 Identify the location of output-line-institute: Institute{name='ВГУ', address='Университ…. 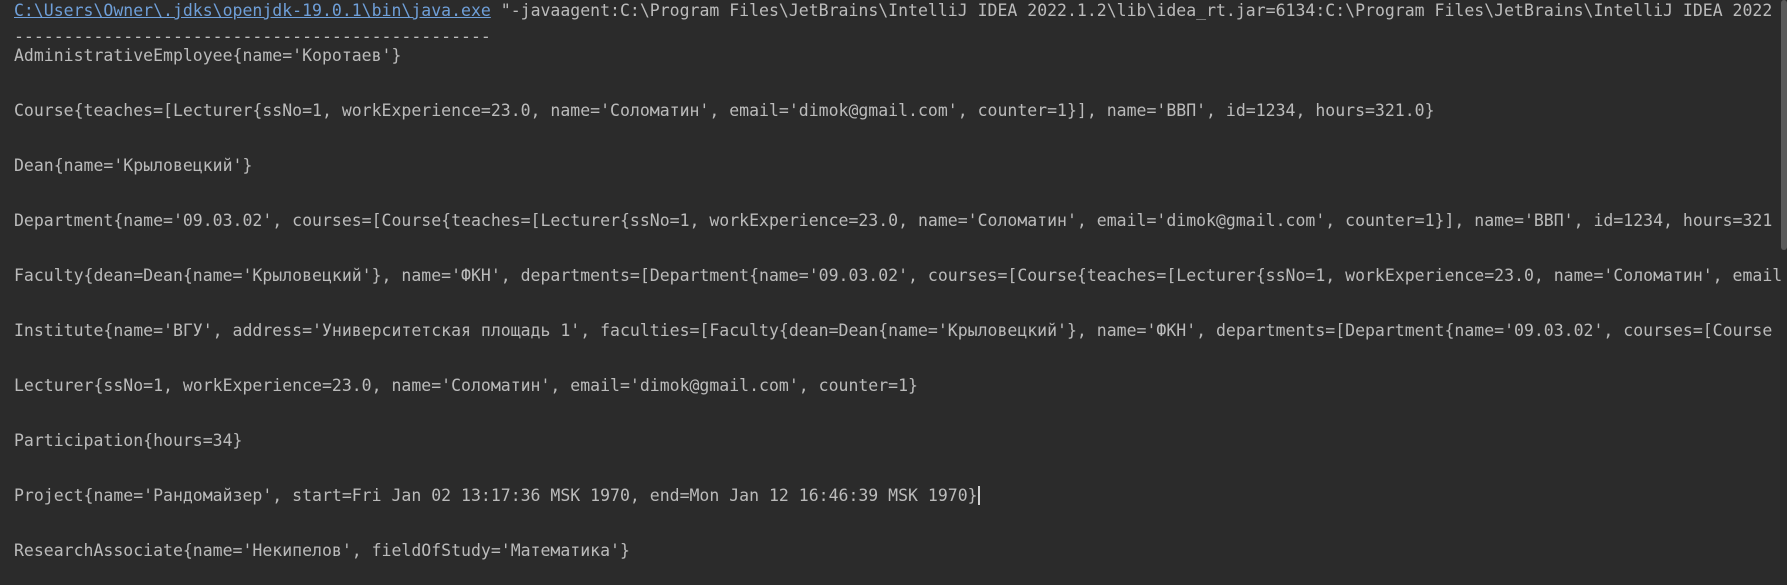
(893, 330).